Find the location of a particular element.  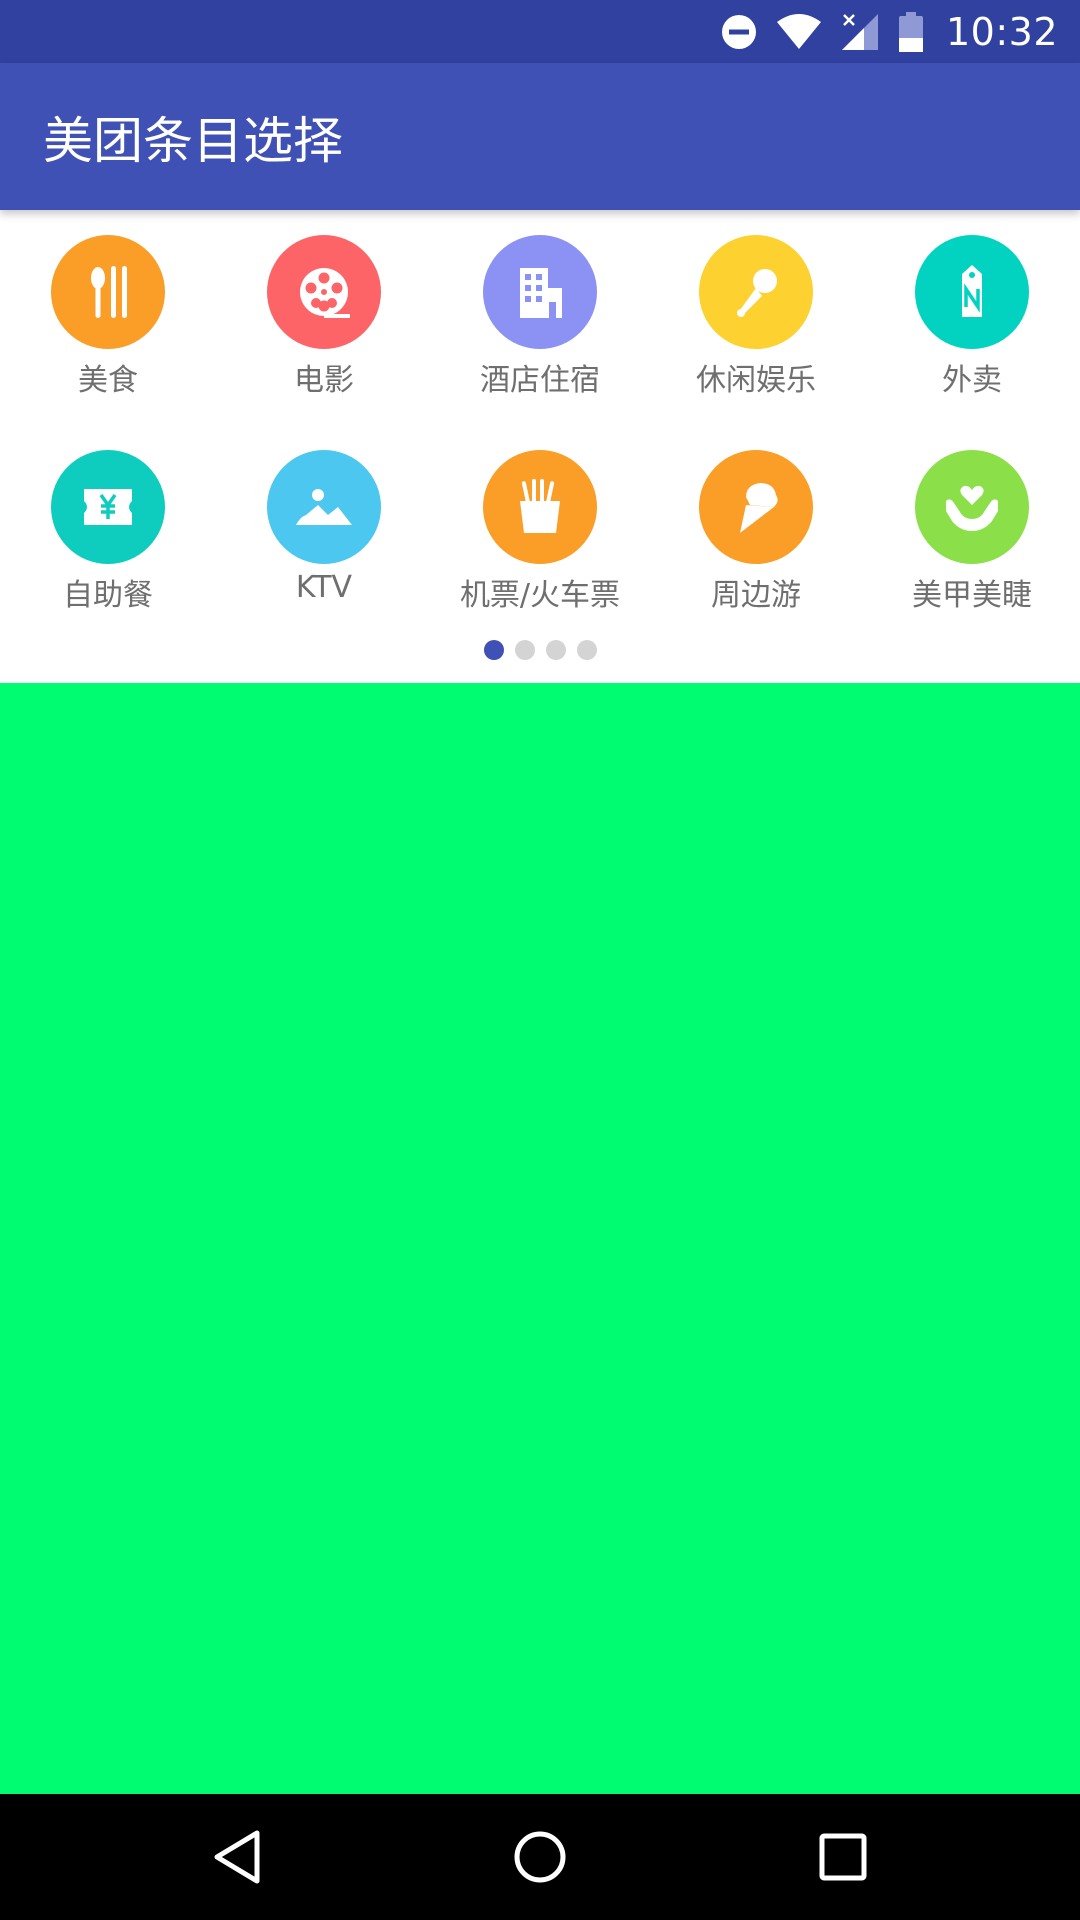

navigation-bar is located at coordinates (540, 1857).